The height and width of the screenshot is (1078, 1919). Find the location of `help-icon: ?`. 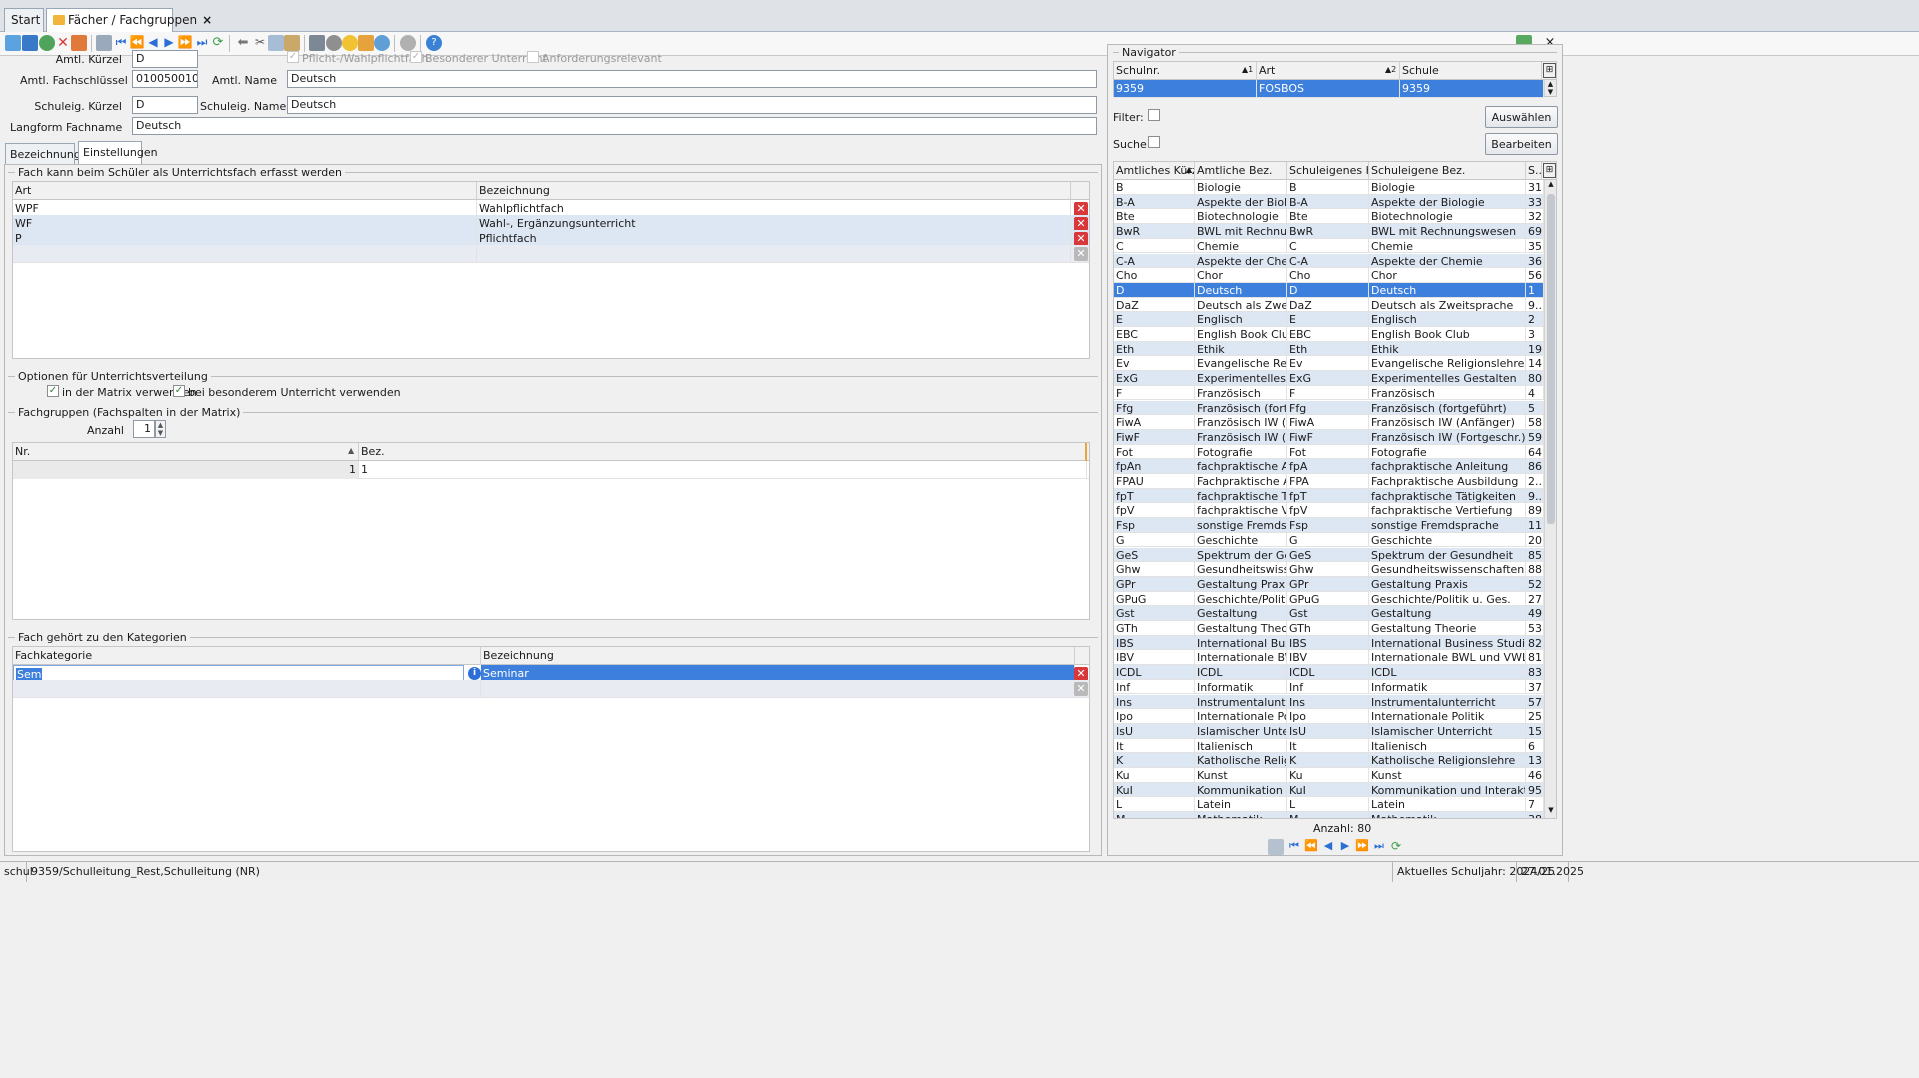

help-icon: ? is located at coordinates (434, 43).